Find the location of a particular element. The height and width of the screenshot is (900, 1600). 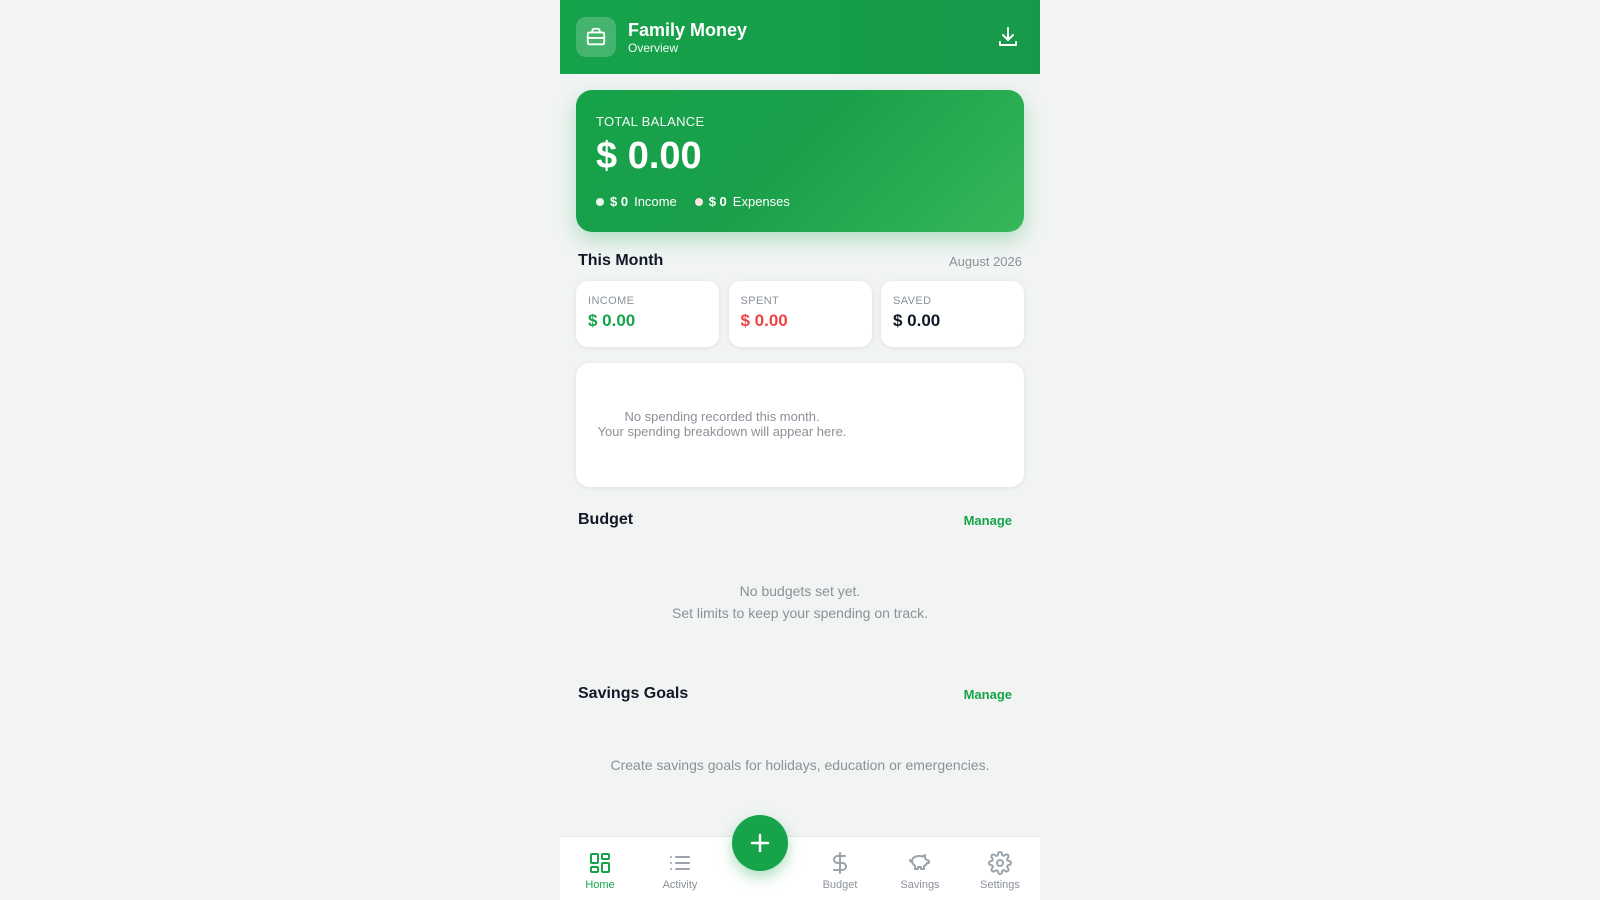

budget-empty-line1: No budgets set yet. is located at coordinates (800, 591).